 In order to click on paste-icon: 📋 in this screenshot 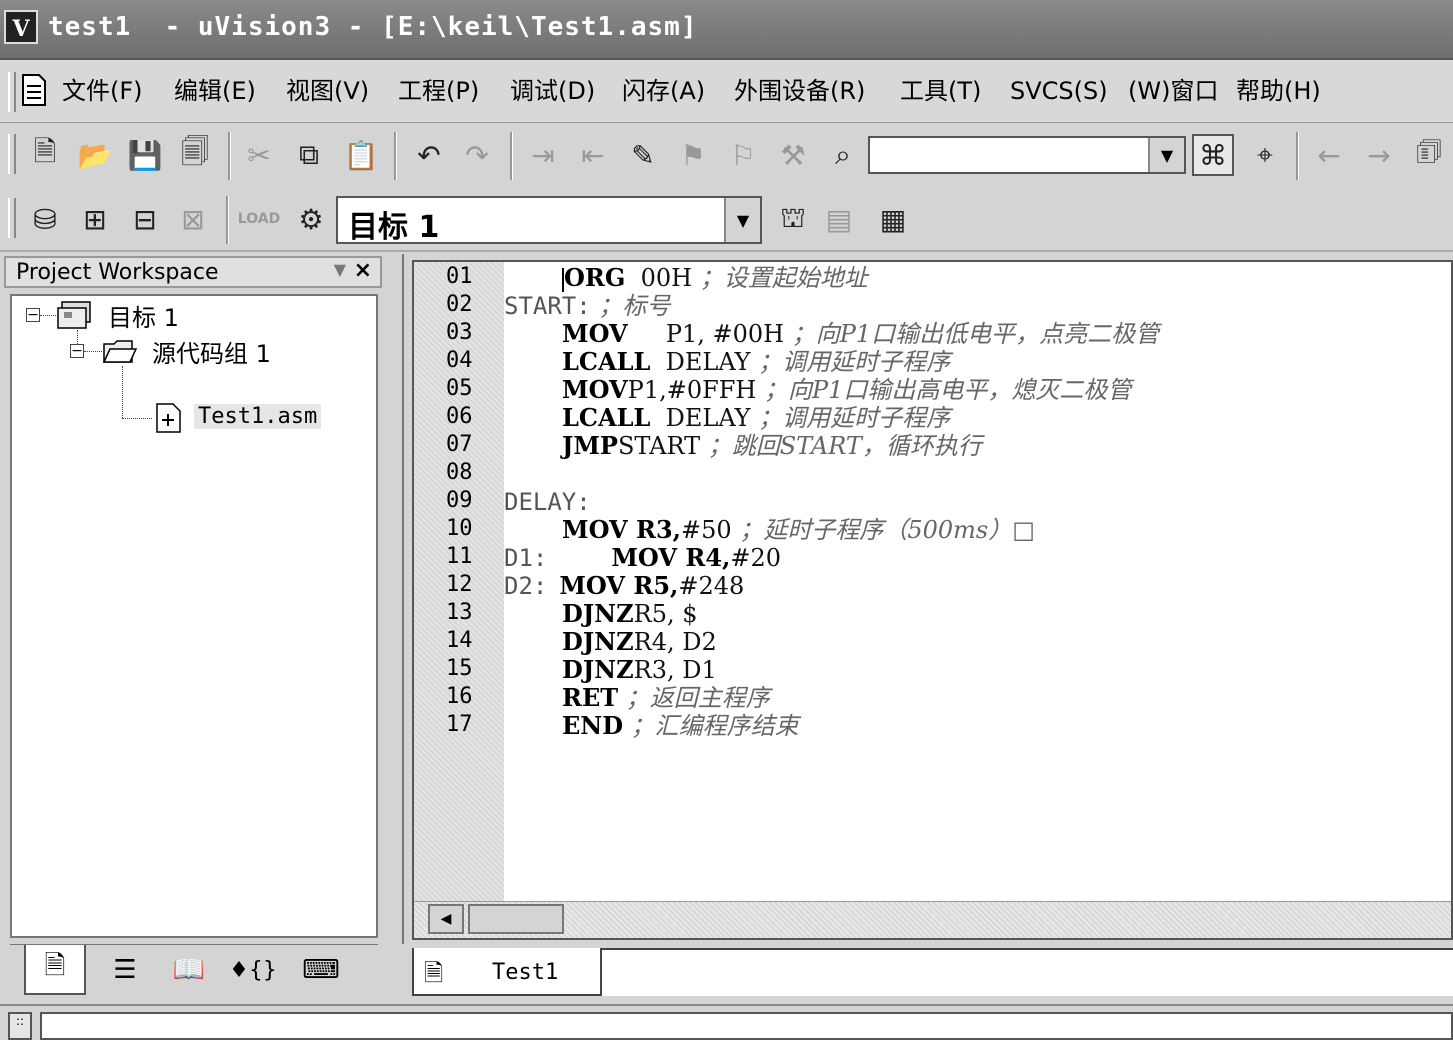, I will do `click(361, 155)`.